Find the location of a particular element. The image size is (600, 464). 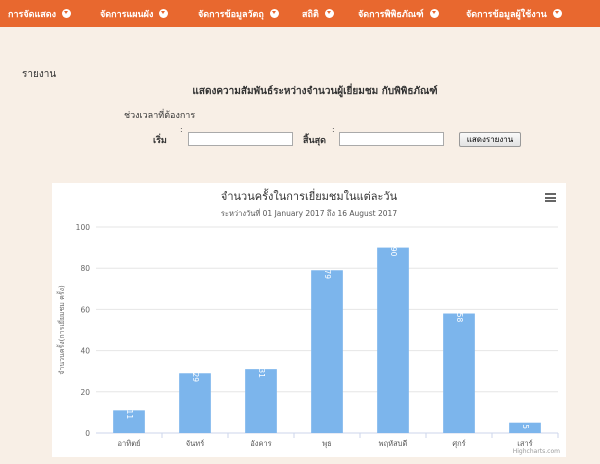

y-axis-label: จำนวนครั้ง(การเยี่ยมชม ครั้ง) is located at coordinates (60, 330).